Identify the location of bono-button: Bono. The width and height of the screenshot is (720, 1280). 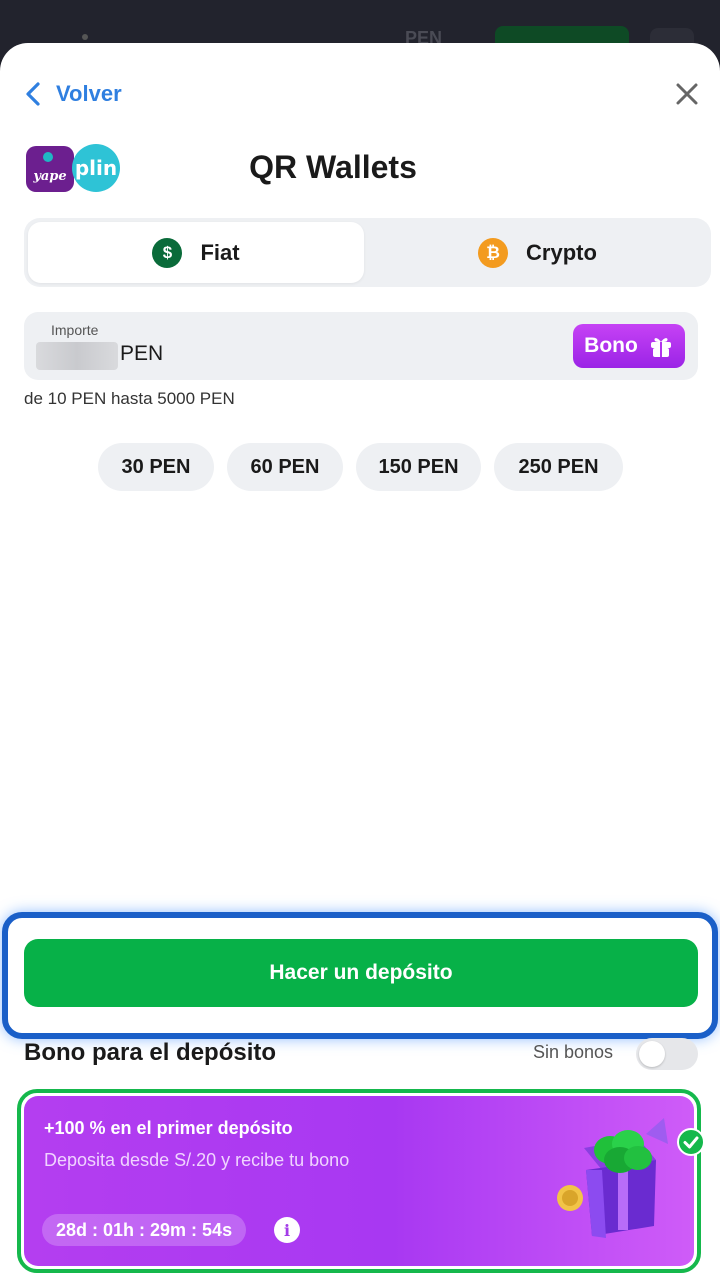
(629, 346).